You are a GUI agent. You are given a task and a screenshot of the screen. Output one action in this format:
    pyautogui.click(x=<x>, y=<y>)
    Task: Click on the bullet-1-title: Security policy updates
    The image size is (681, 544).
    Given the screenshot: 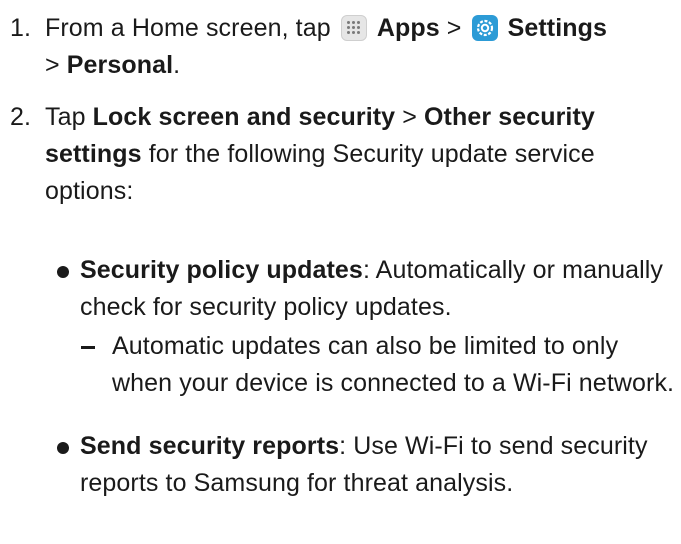 What is the action you would take?
    pyautogui.click(x=221, y=270)
    